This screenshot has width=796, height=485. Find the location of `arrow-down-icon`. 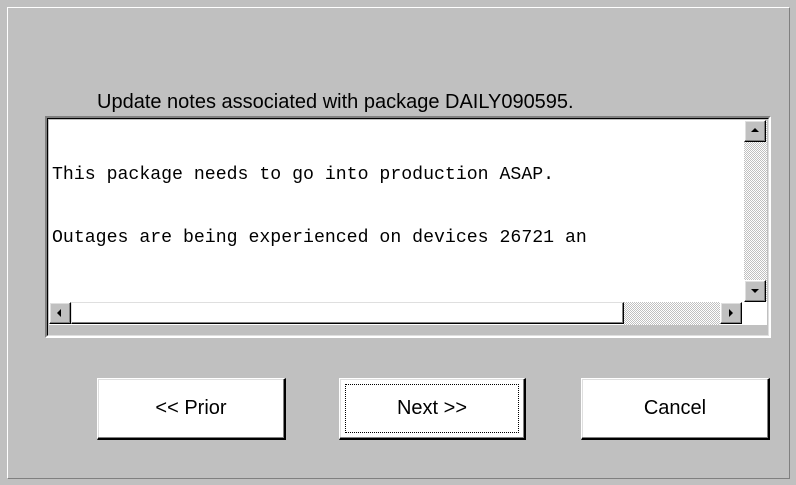

arrow-down-icon is located at coordinates (755, 291).